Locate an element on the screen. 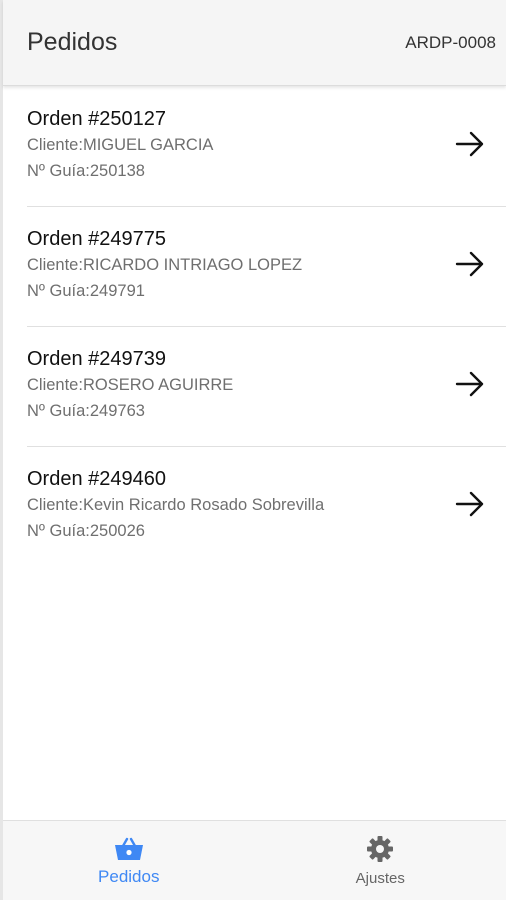 This screenshot has height=900, width=506. basket-icon is located at coordinates (129, 849).